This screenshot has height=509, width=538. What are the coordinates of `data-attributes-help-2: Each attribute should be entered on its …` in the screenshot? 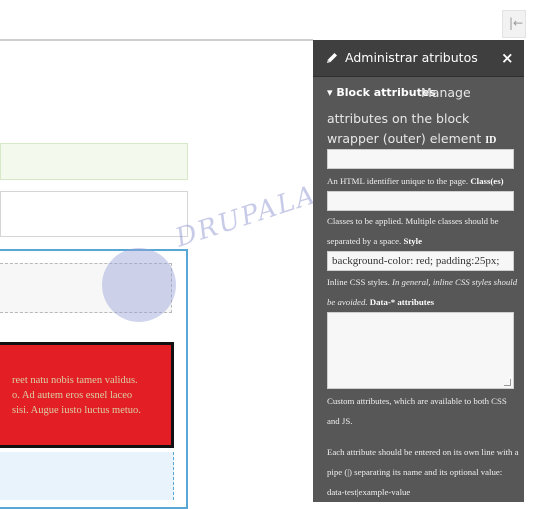 It's located at (423, 472).